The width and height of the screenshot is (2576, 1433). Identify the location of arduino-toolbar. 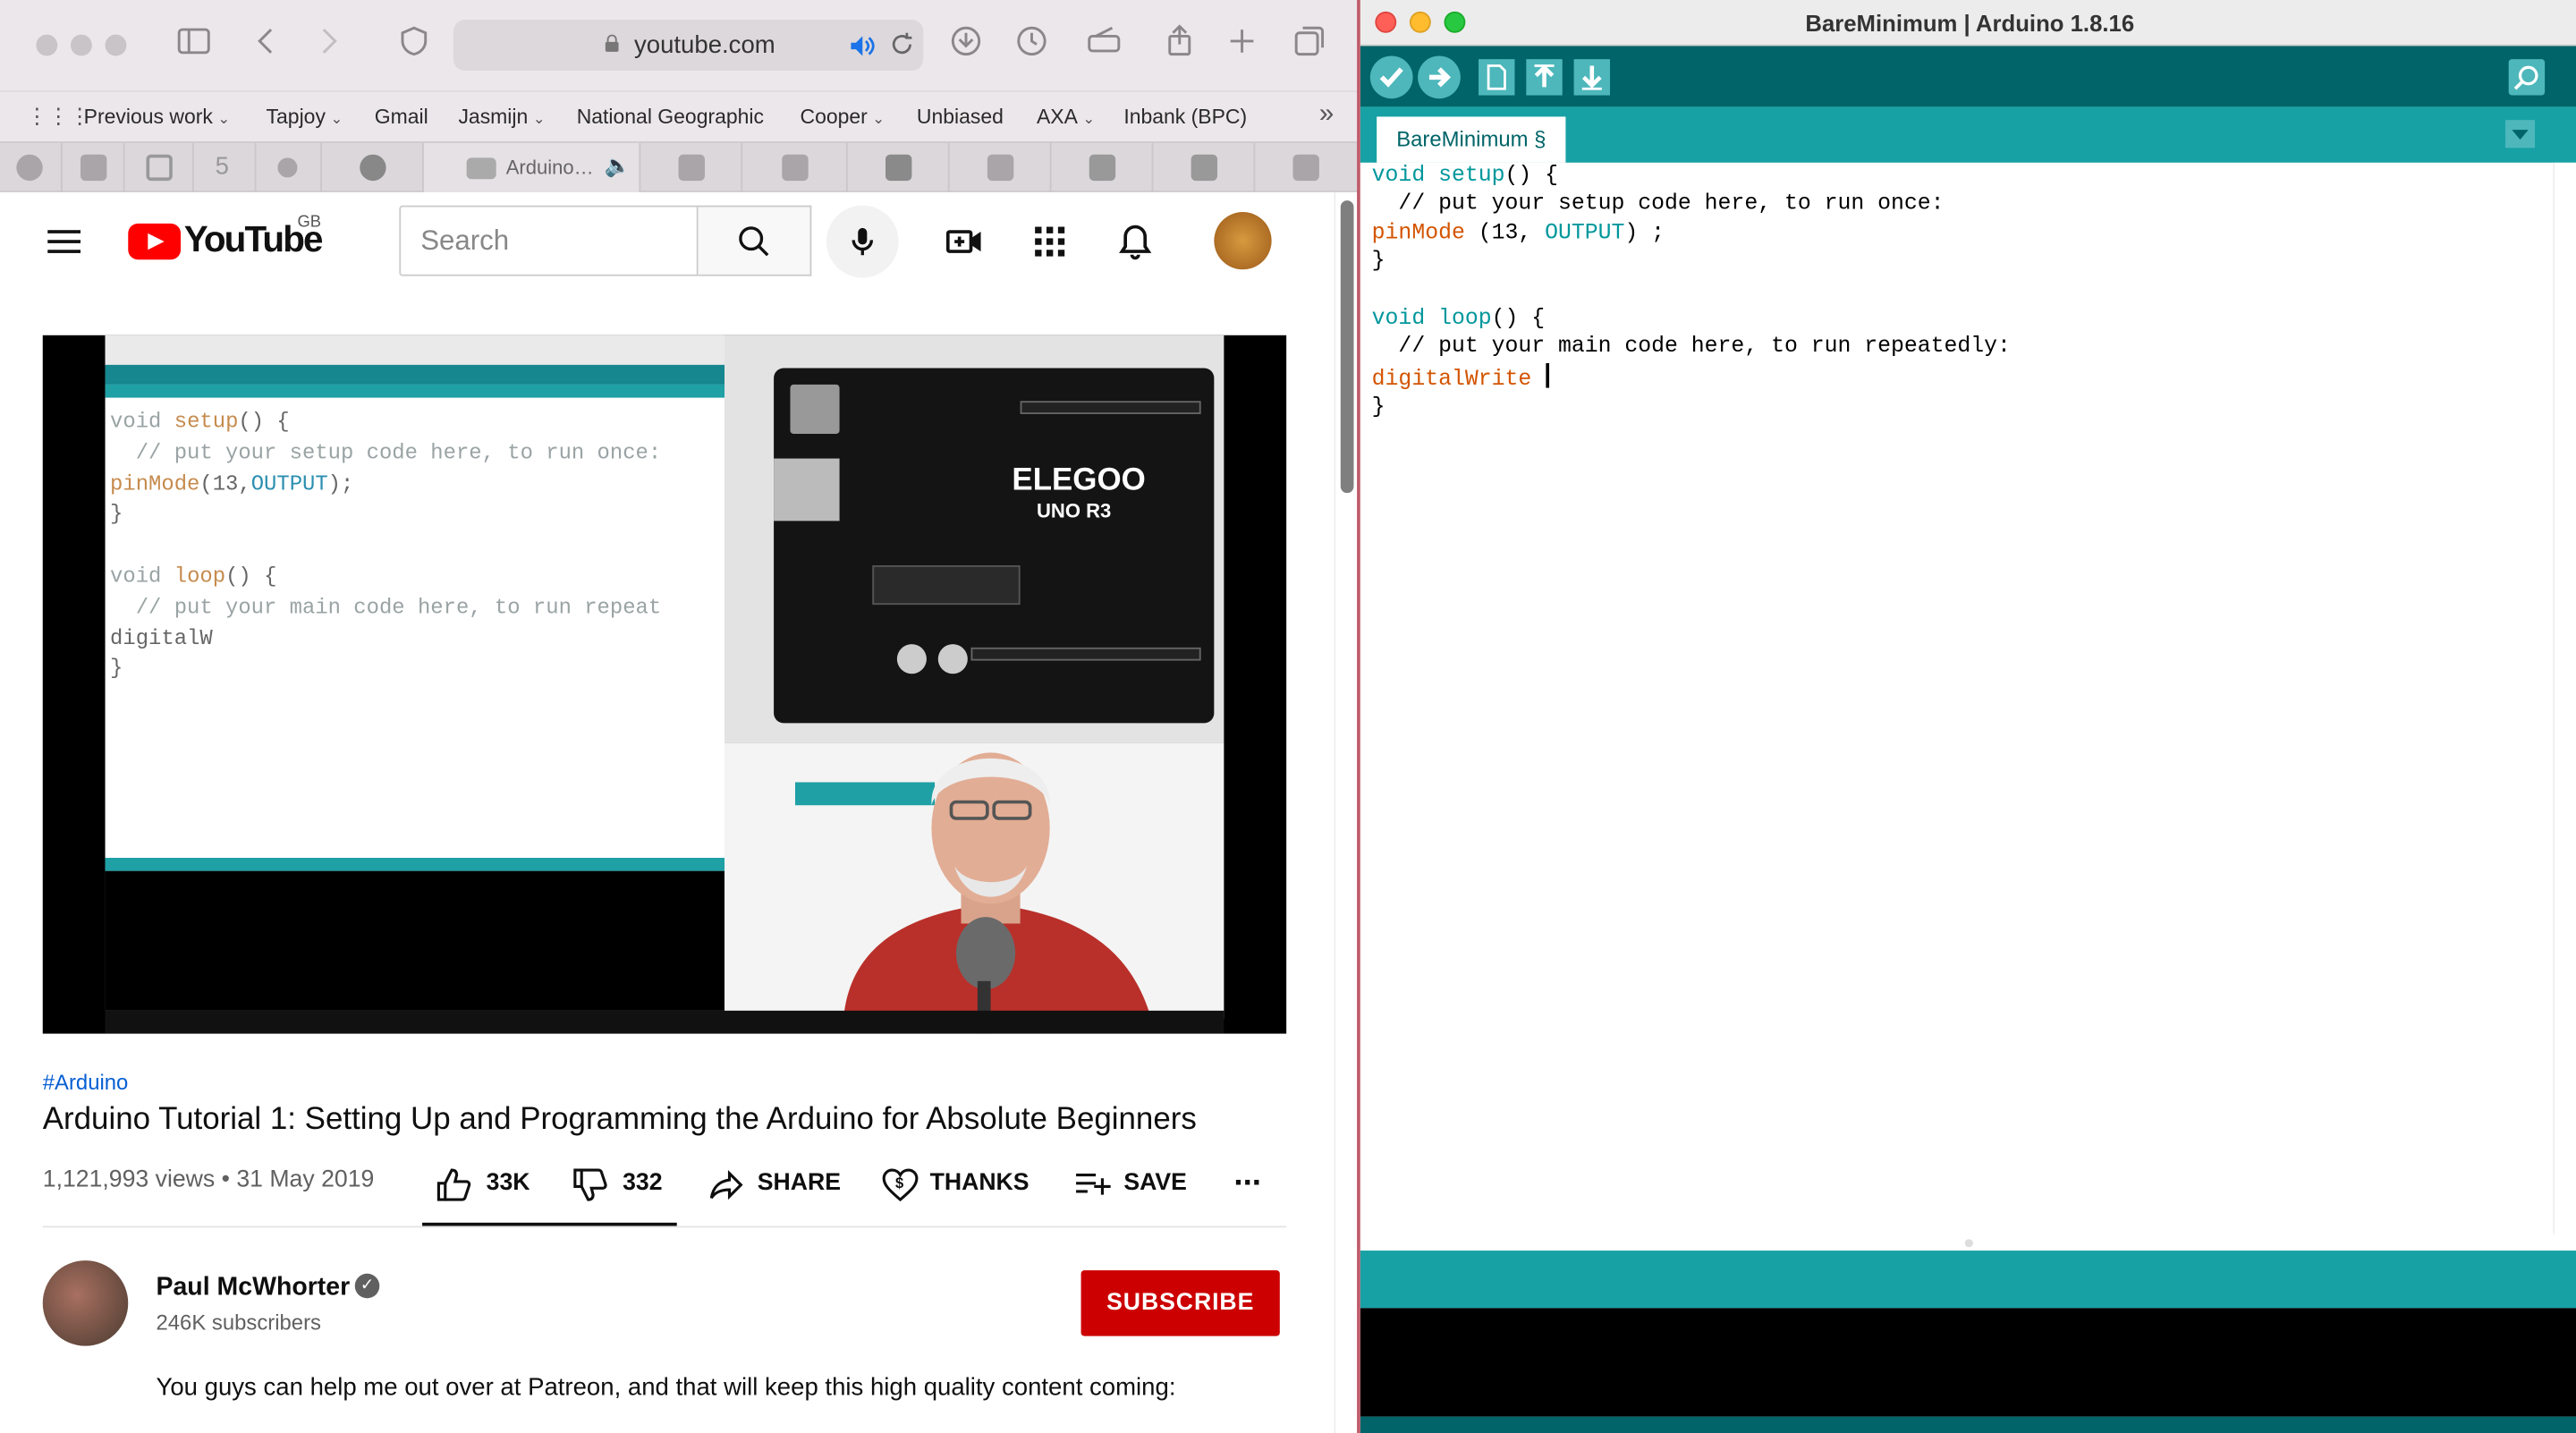
(1968, 76).